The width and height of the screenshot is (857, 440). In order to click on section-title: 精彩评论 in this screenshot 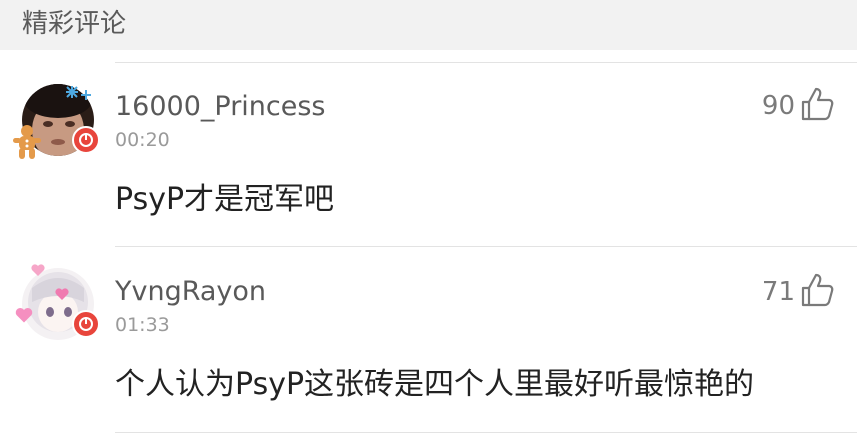, I will do `click(74, 24)`.